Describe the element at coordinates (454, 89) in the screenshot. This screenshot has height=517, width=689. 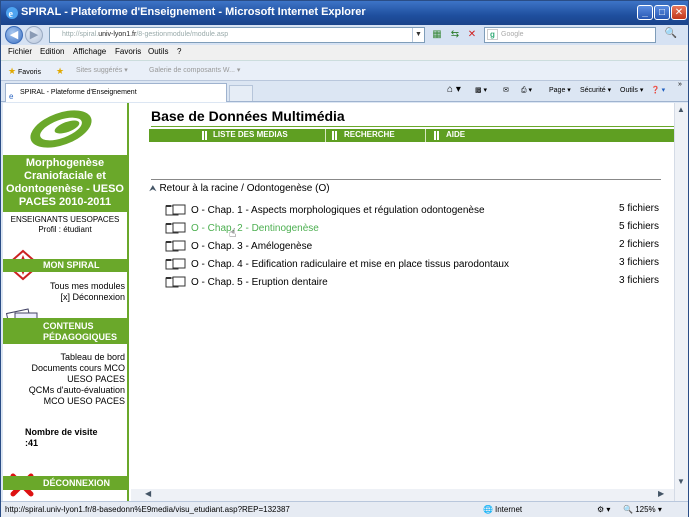
I see `home-icon: ⌂ ▾` at that location.